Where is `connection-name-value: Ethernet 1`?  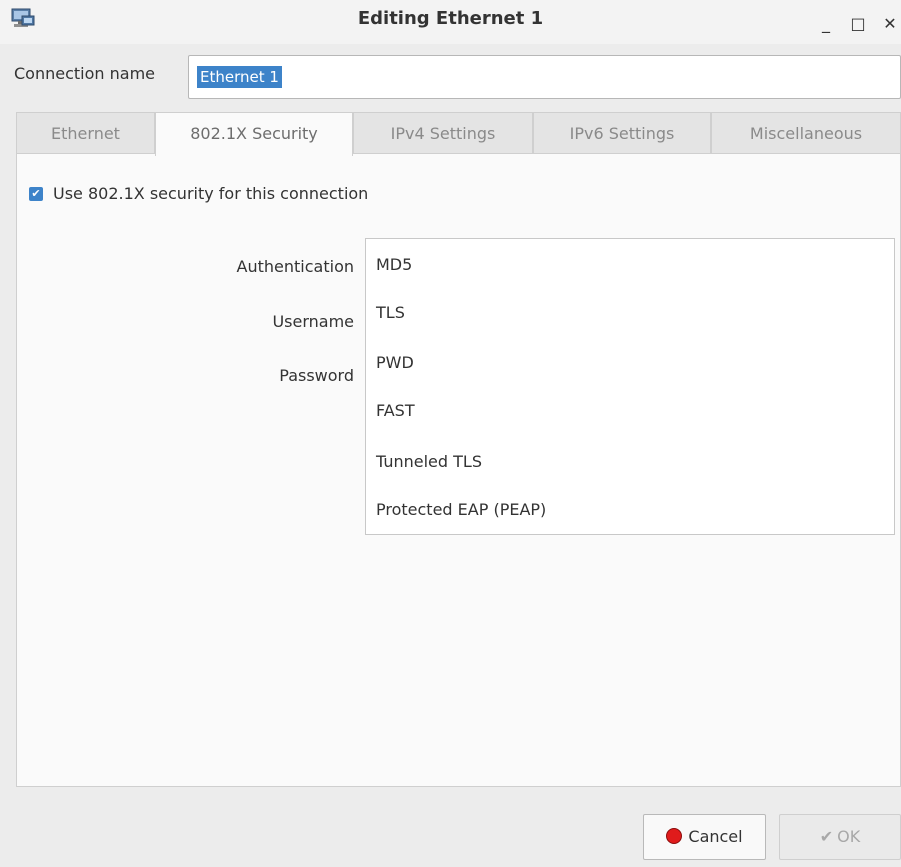 connection-name-value: Ethernet 1 is located at coordinates (239, 77).